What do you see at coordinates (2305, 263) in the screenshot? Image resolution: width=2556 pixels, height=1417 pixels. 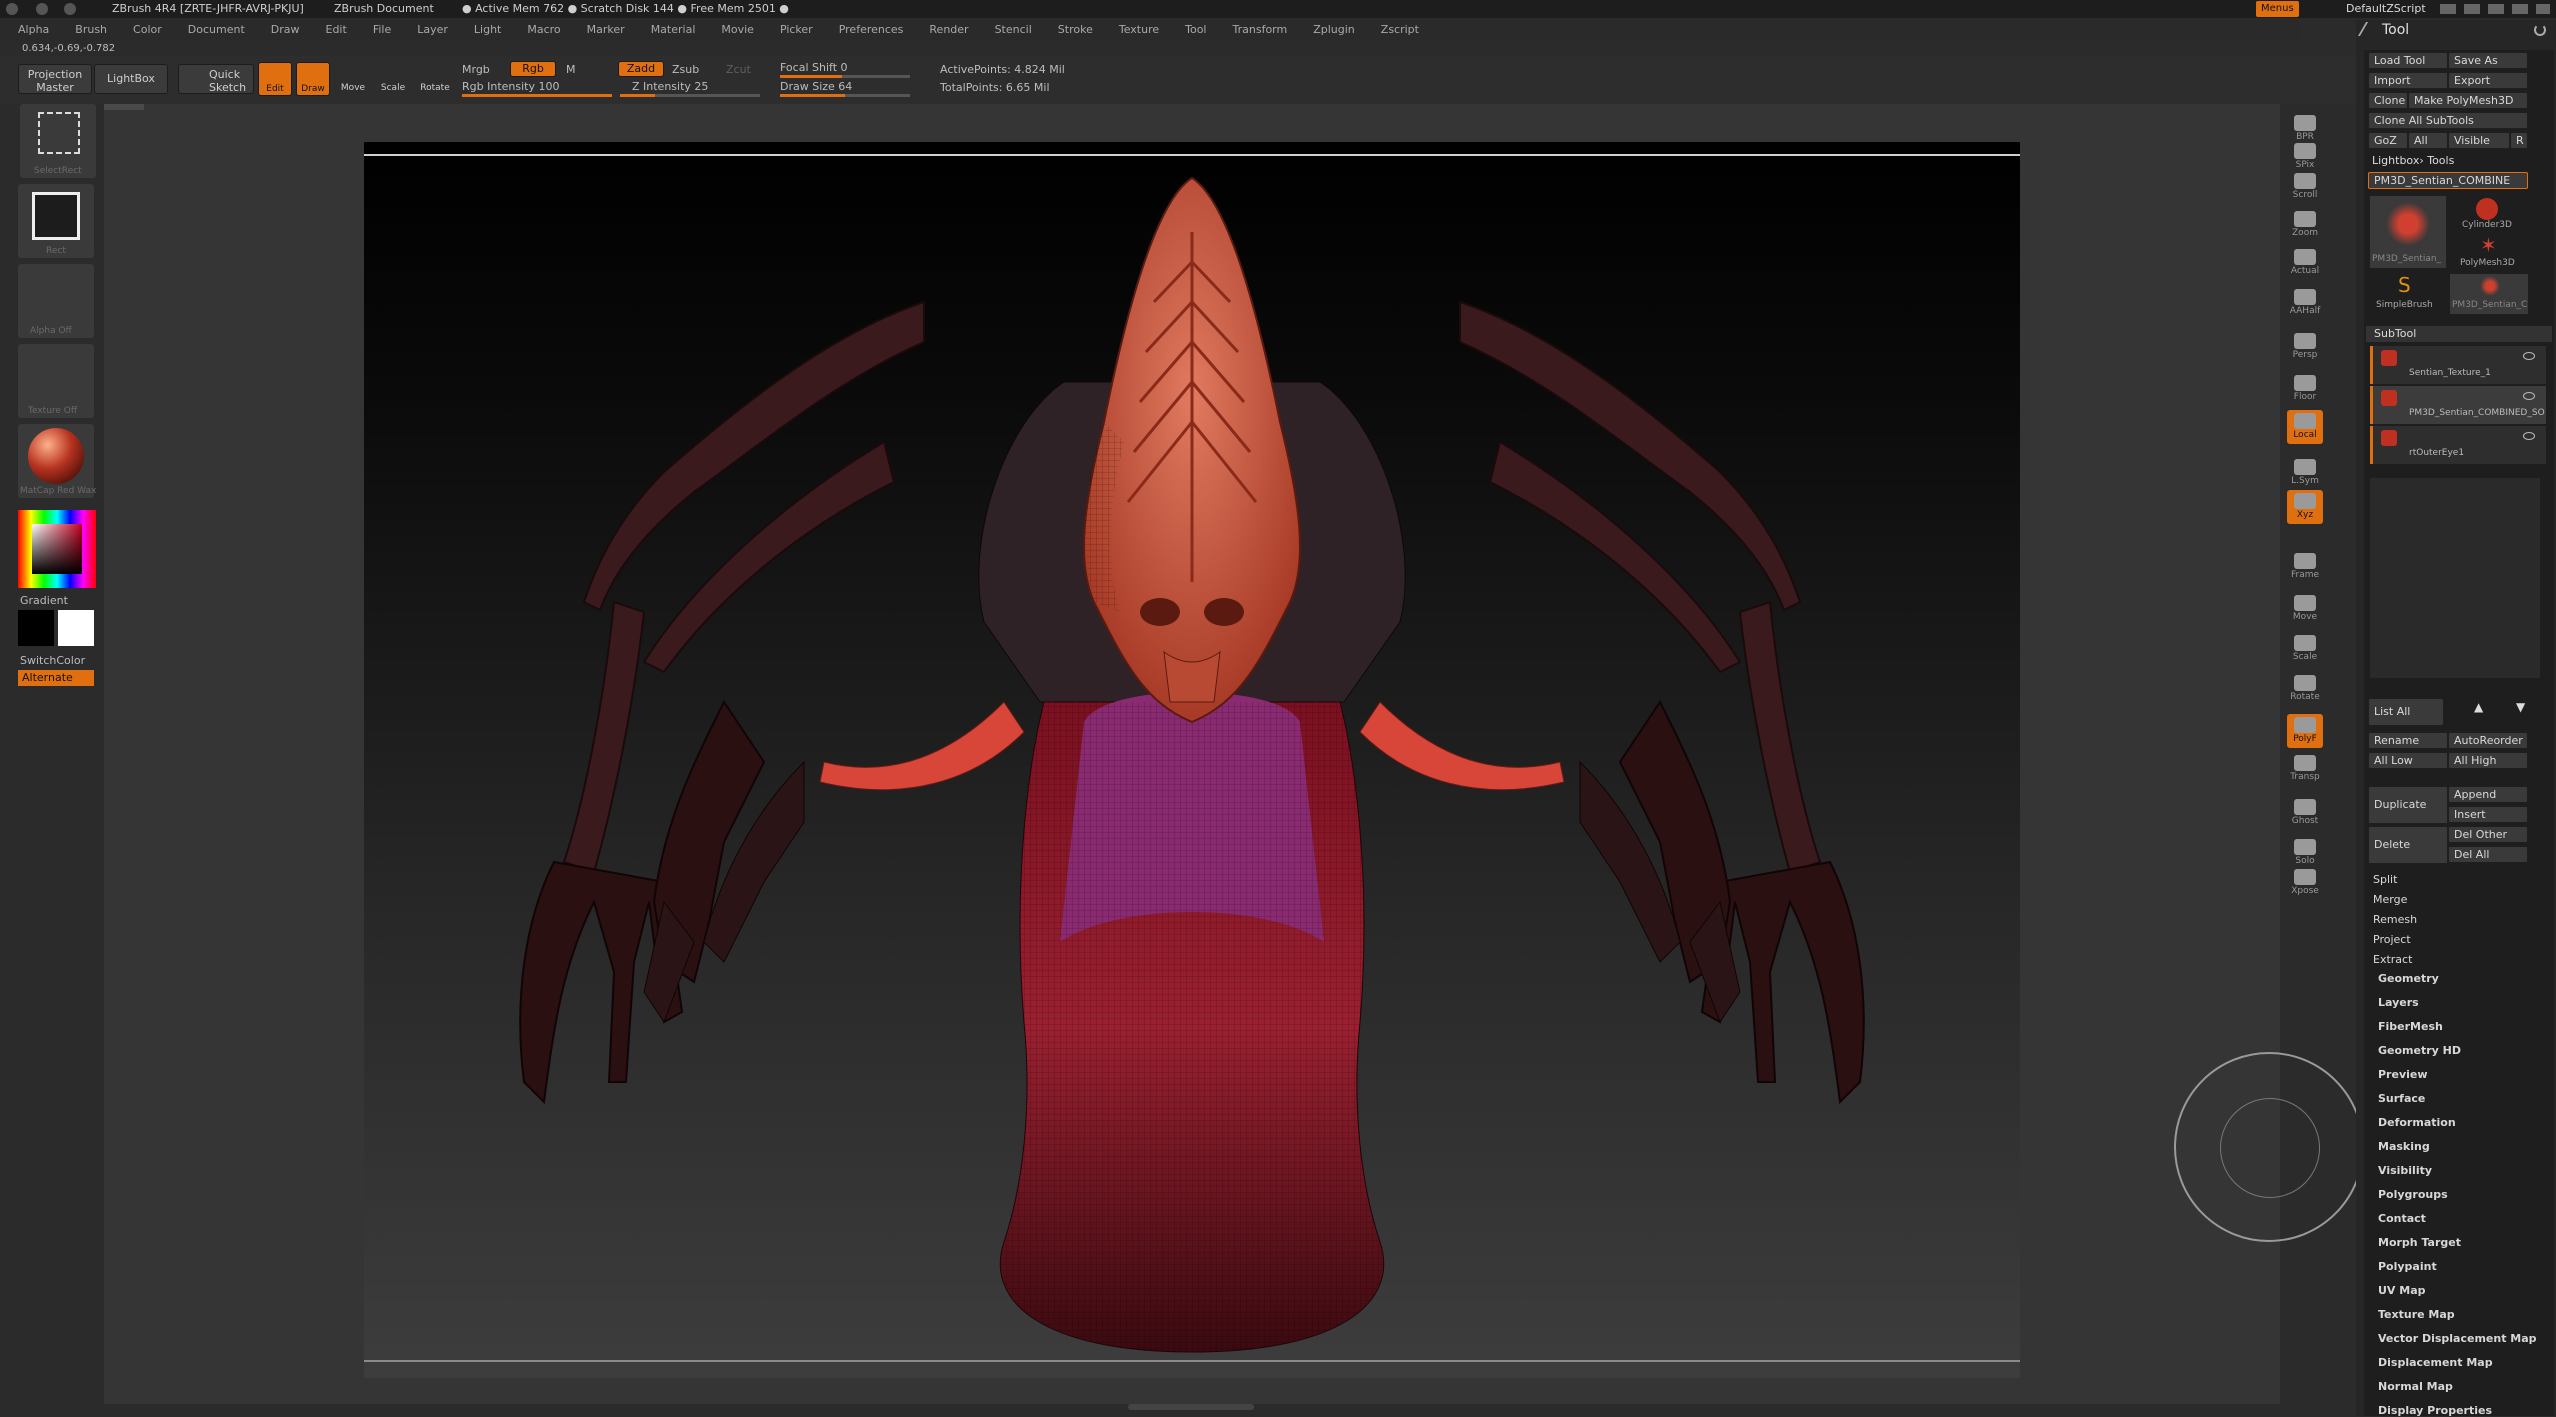 I see `shelf-actual-button: Actual` at bounding box center [2305, 263].